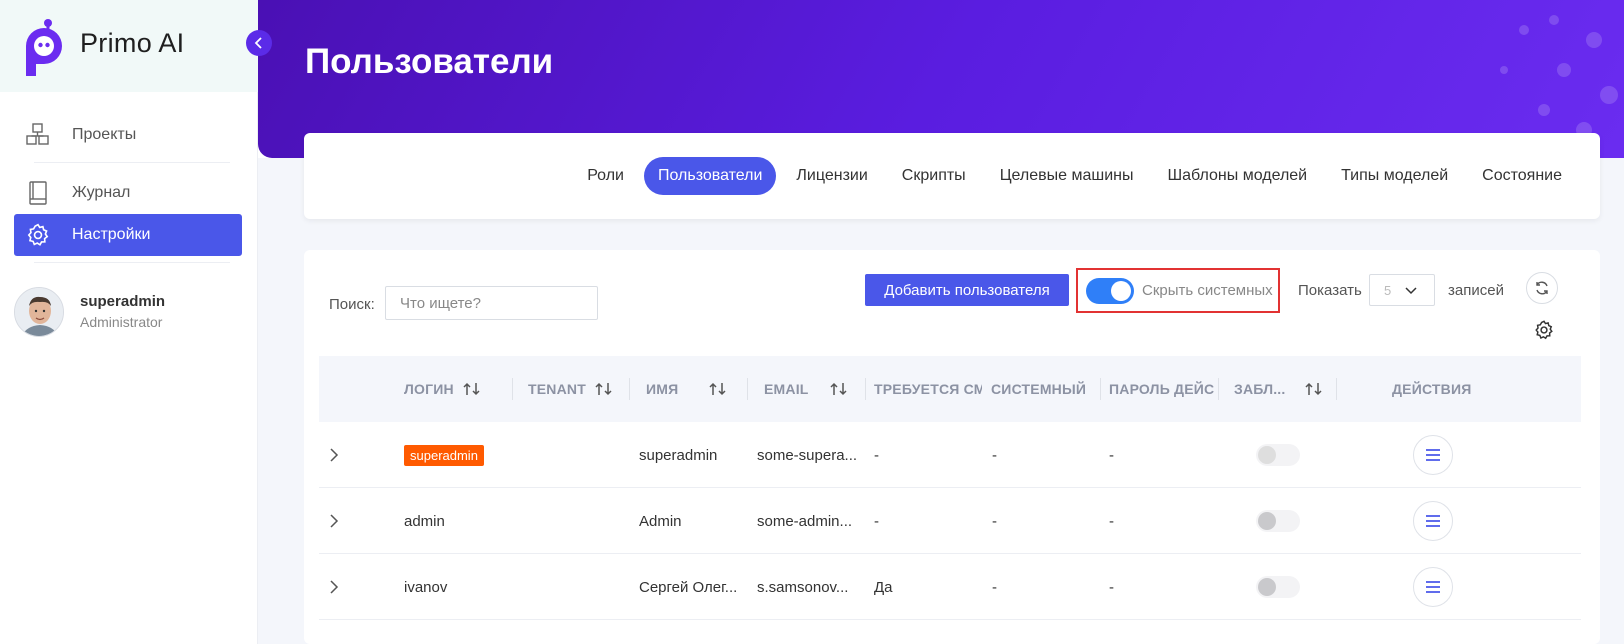  Describe the element at coordinates (1394, 176) in the screenshot. I see `tab-model-types: Типы моделей` at that location.